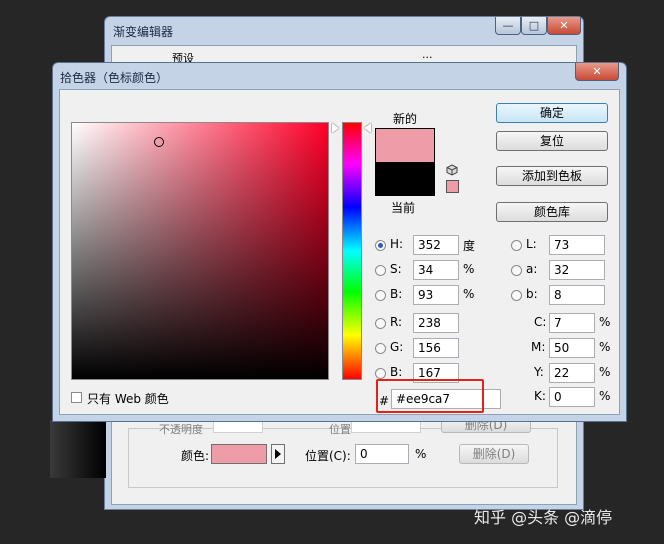 The width and height of the screenshot is (664, 544). I want to click on hue-input: 352, so click(436, 245).